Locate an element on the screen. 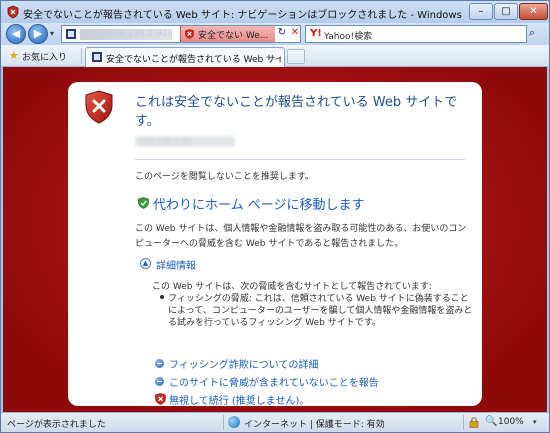  status-bar: ページが表示されました インターネット | 保護モード: 有効 🔍 100% ▾ is located at coordinates (275, 422).